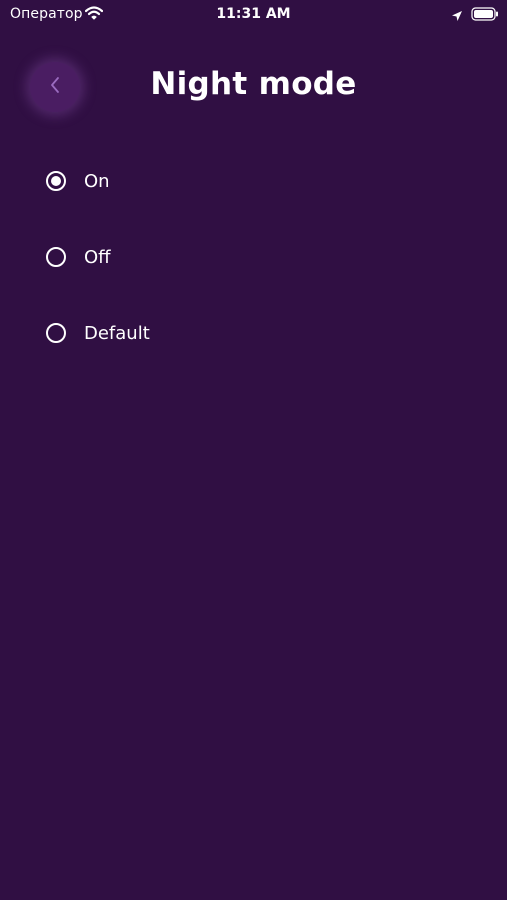 This screenshot has width=507, height=900. I want to click on night-mode-options: On Off Default, so click(98, 281).